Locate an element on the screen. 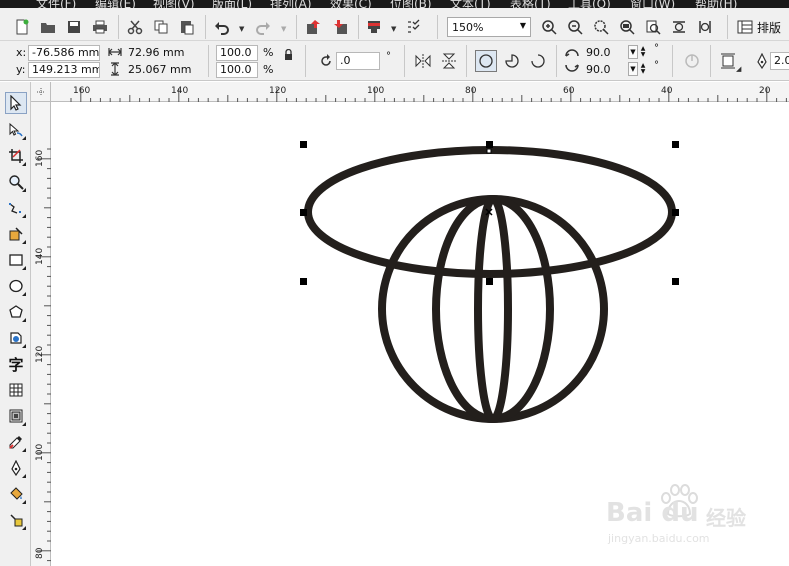 This screenshot has width=789, height=566. zoom-level-select: 150% ▼ is located at coordinates (489, 27).